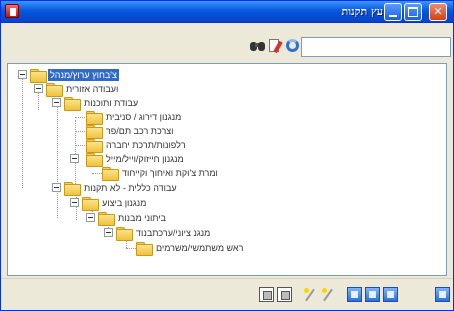 This screenshot has width=454, height=311. What do you see at coordinates (256, 118) in the screenshot?
I see `tree-node: מנגנון דירוג / סניבית` at bounding box center [256, 118].